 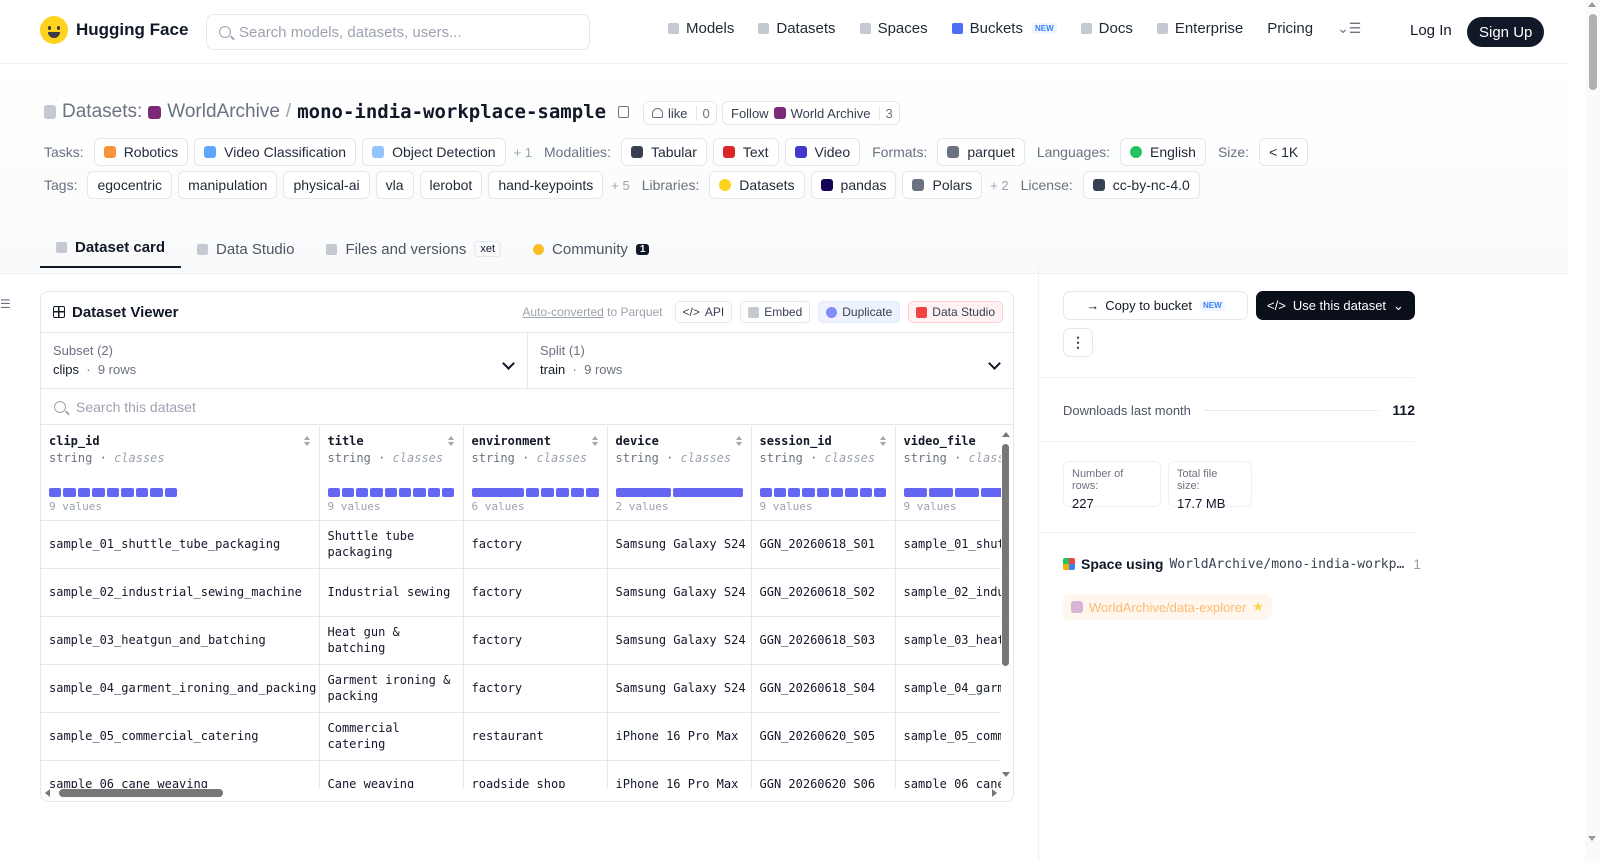 What do you see at coordinates (180, 736) in the screenshot?
I see `cell-clip-id: sample_05_commercial_catering` at bounding box center [180, 736].